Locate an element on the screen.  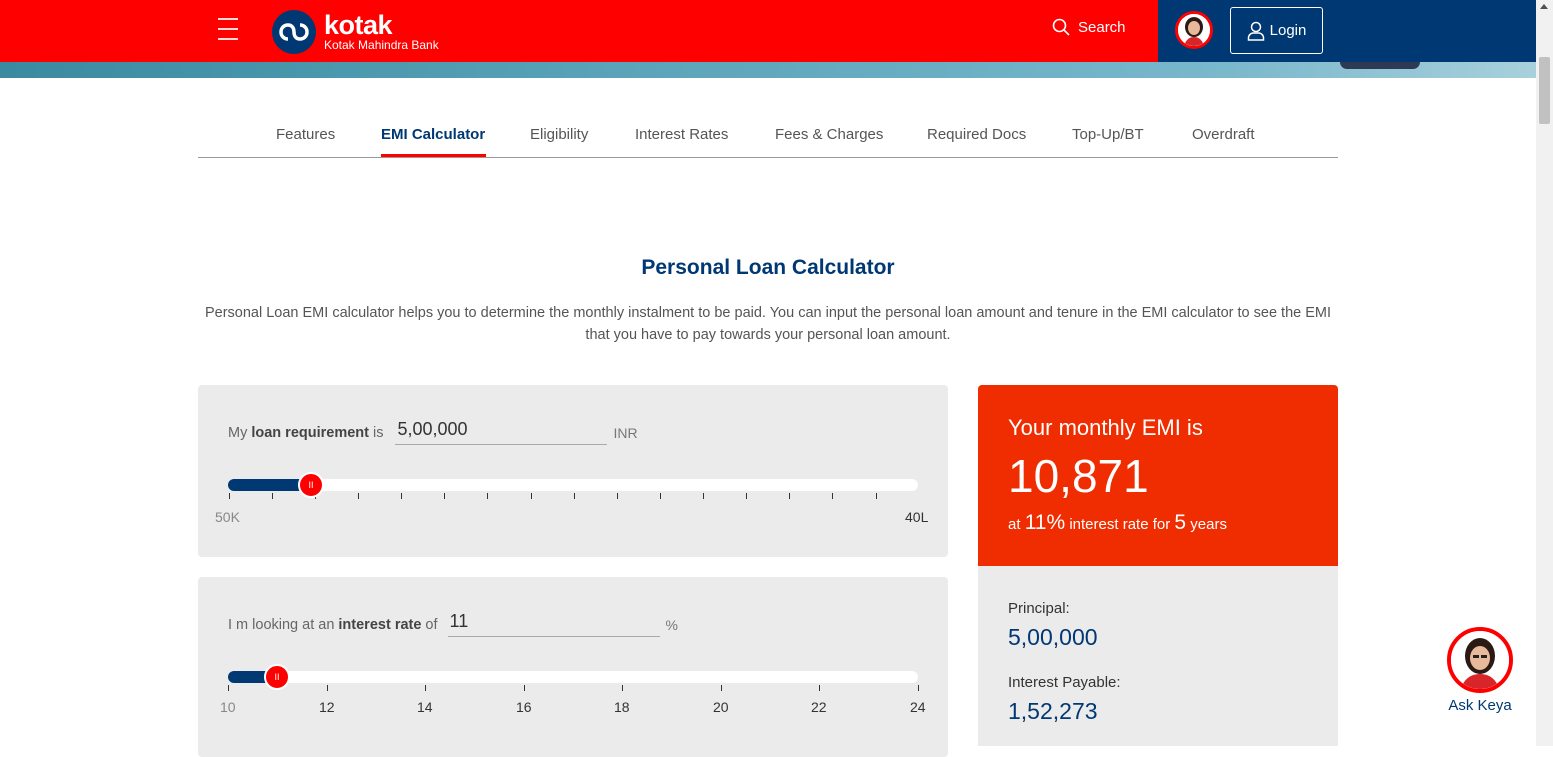
interest-tick-label: 16 is located at coordinates (524, 707).